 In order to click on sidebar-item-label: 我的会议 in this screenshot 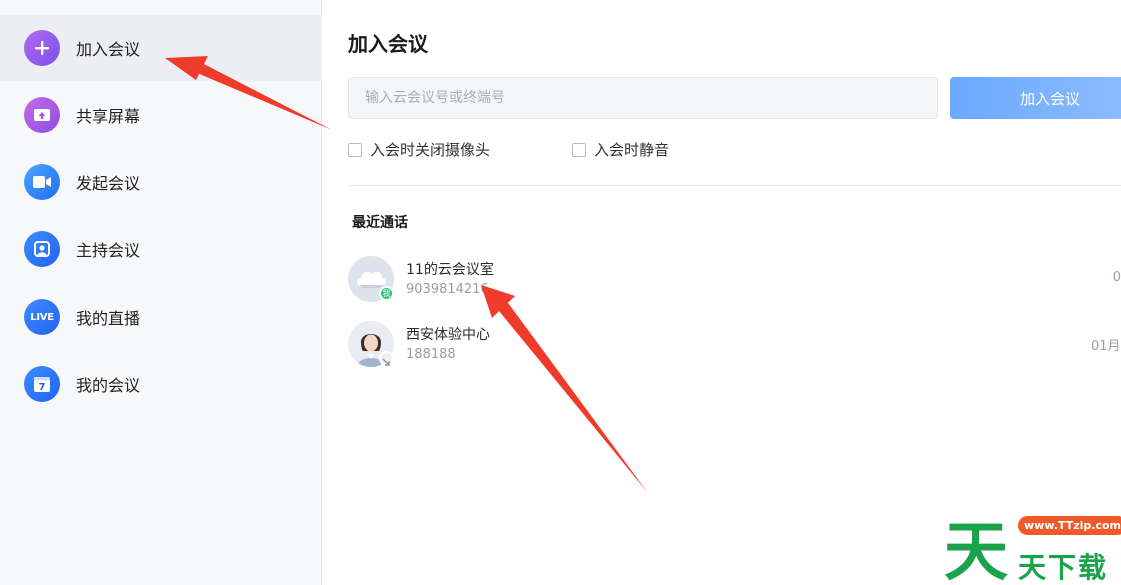, I will do `click(108, 385)`.